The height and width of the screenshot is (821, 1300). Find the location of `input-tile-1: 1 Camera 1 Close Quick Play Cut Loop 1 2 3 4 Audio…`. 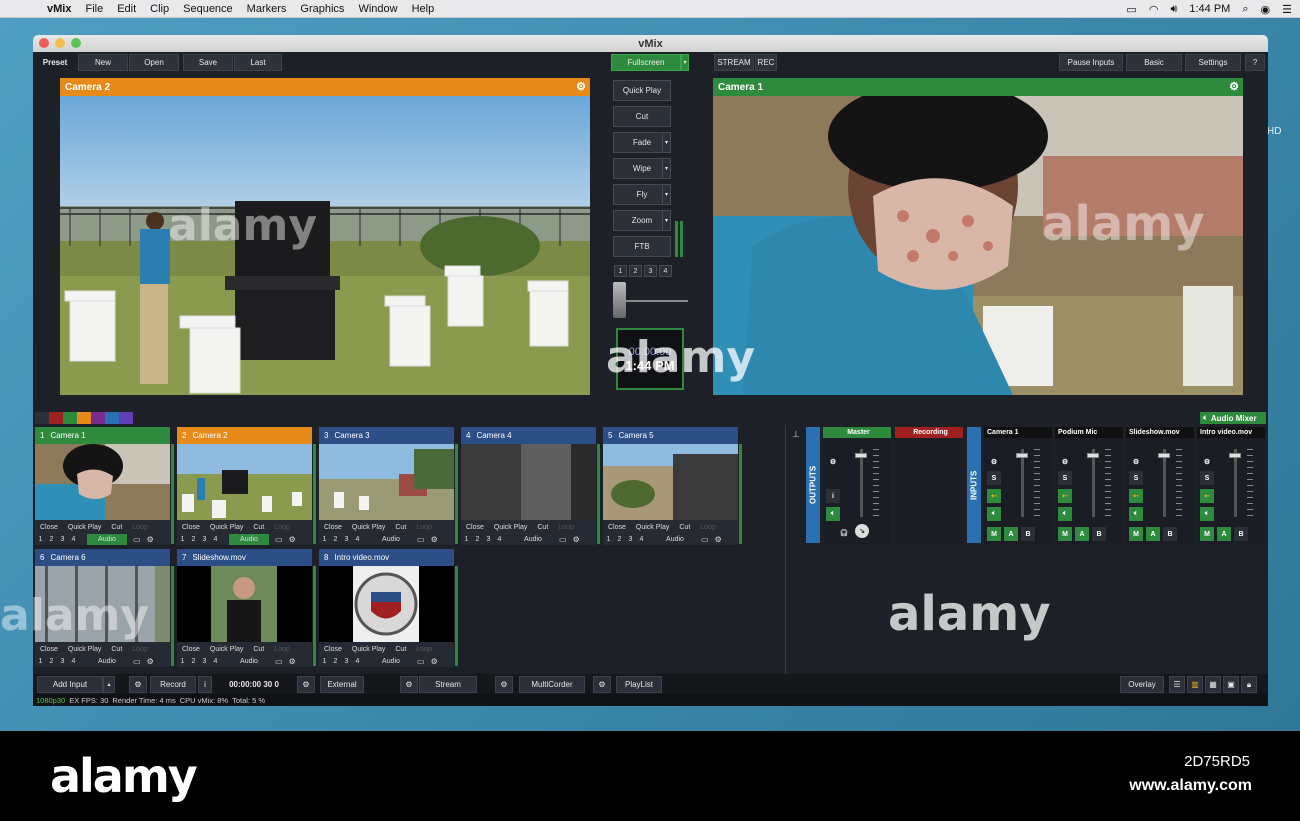

input-tile-1: 1 Camera 1 Close Quick Play Cut Loop 1 2 3 4 Audio… is located at coordinates (102, 486).